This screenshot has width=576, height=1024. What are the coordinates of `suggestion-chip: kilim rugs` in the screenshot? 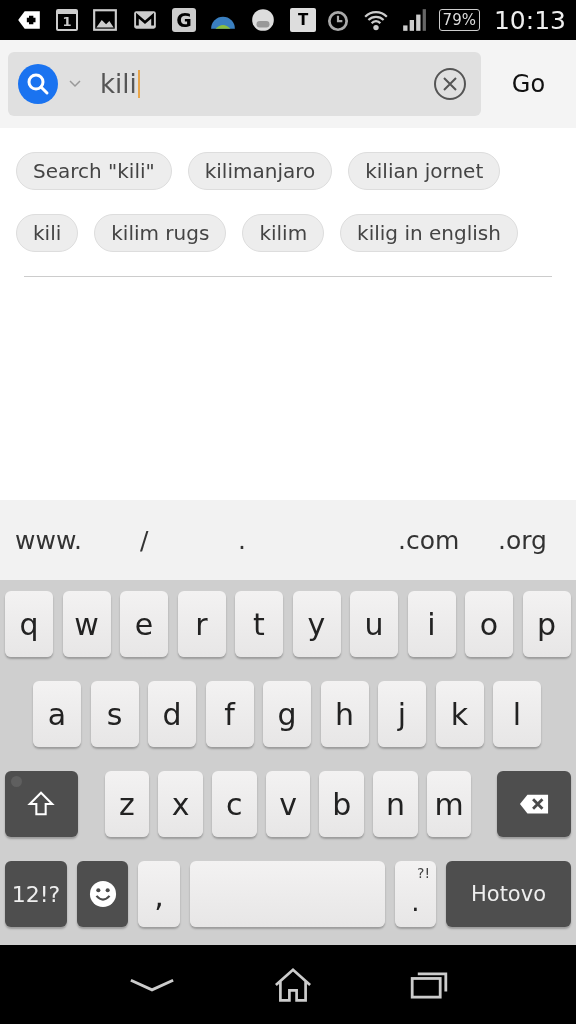 It's located at (160, 233).